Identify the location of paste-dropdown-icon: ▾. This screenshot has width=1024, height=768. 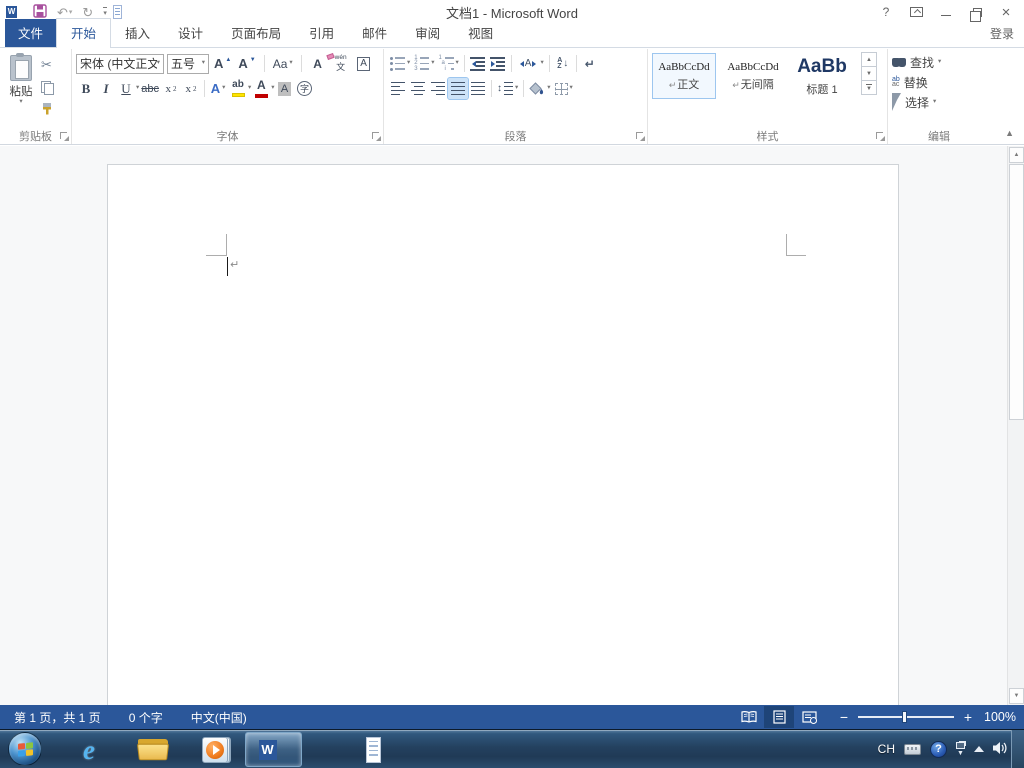
(20, 102).